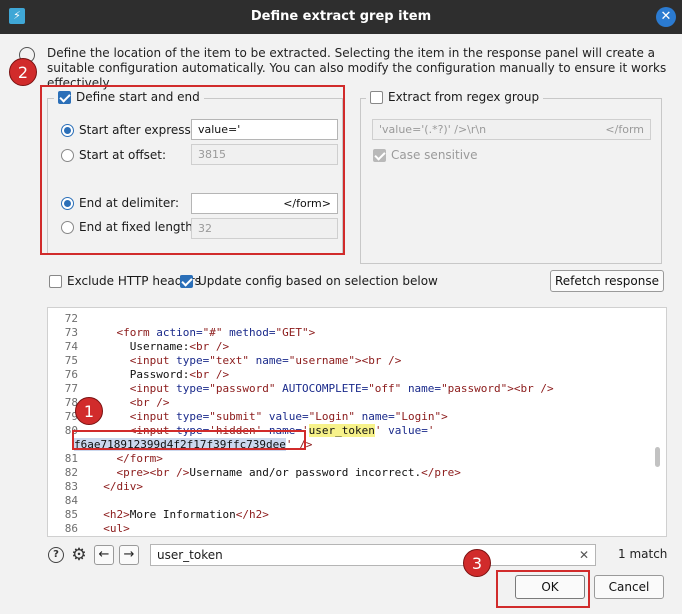  I want to click on start-offset-option: Start at offset:, so click(113, 155).